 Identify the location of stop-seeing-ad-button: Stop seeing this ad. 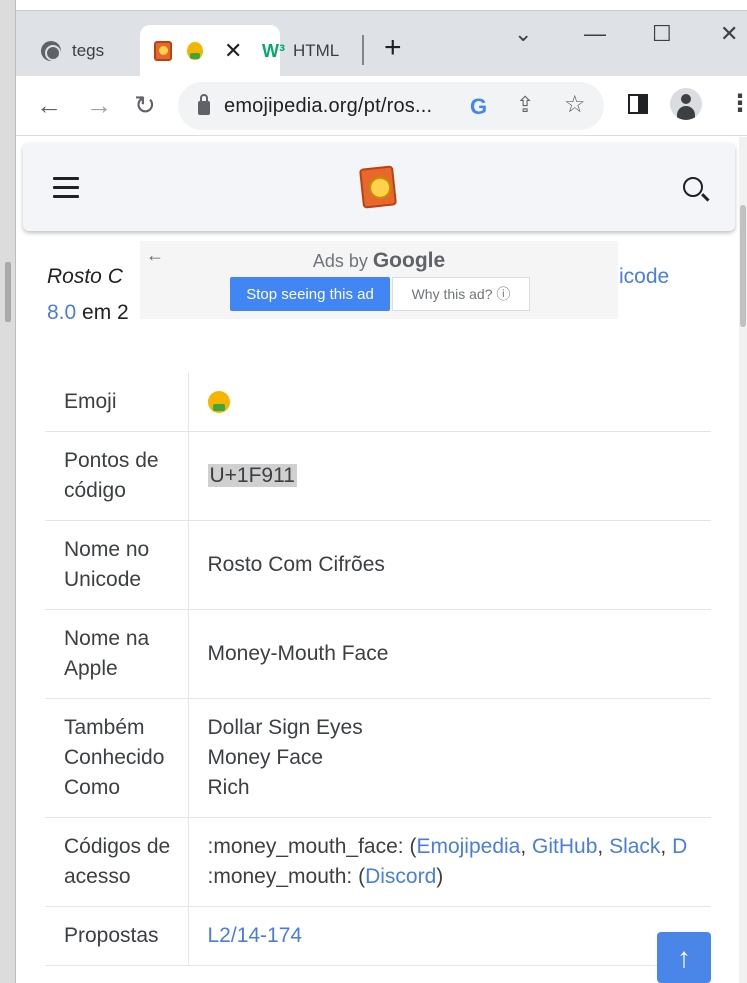
(310, 294).